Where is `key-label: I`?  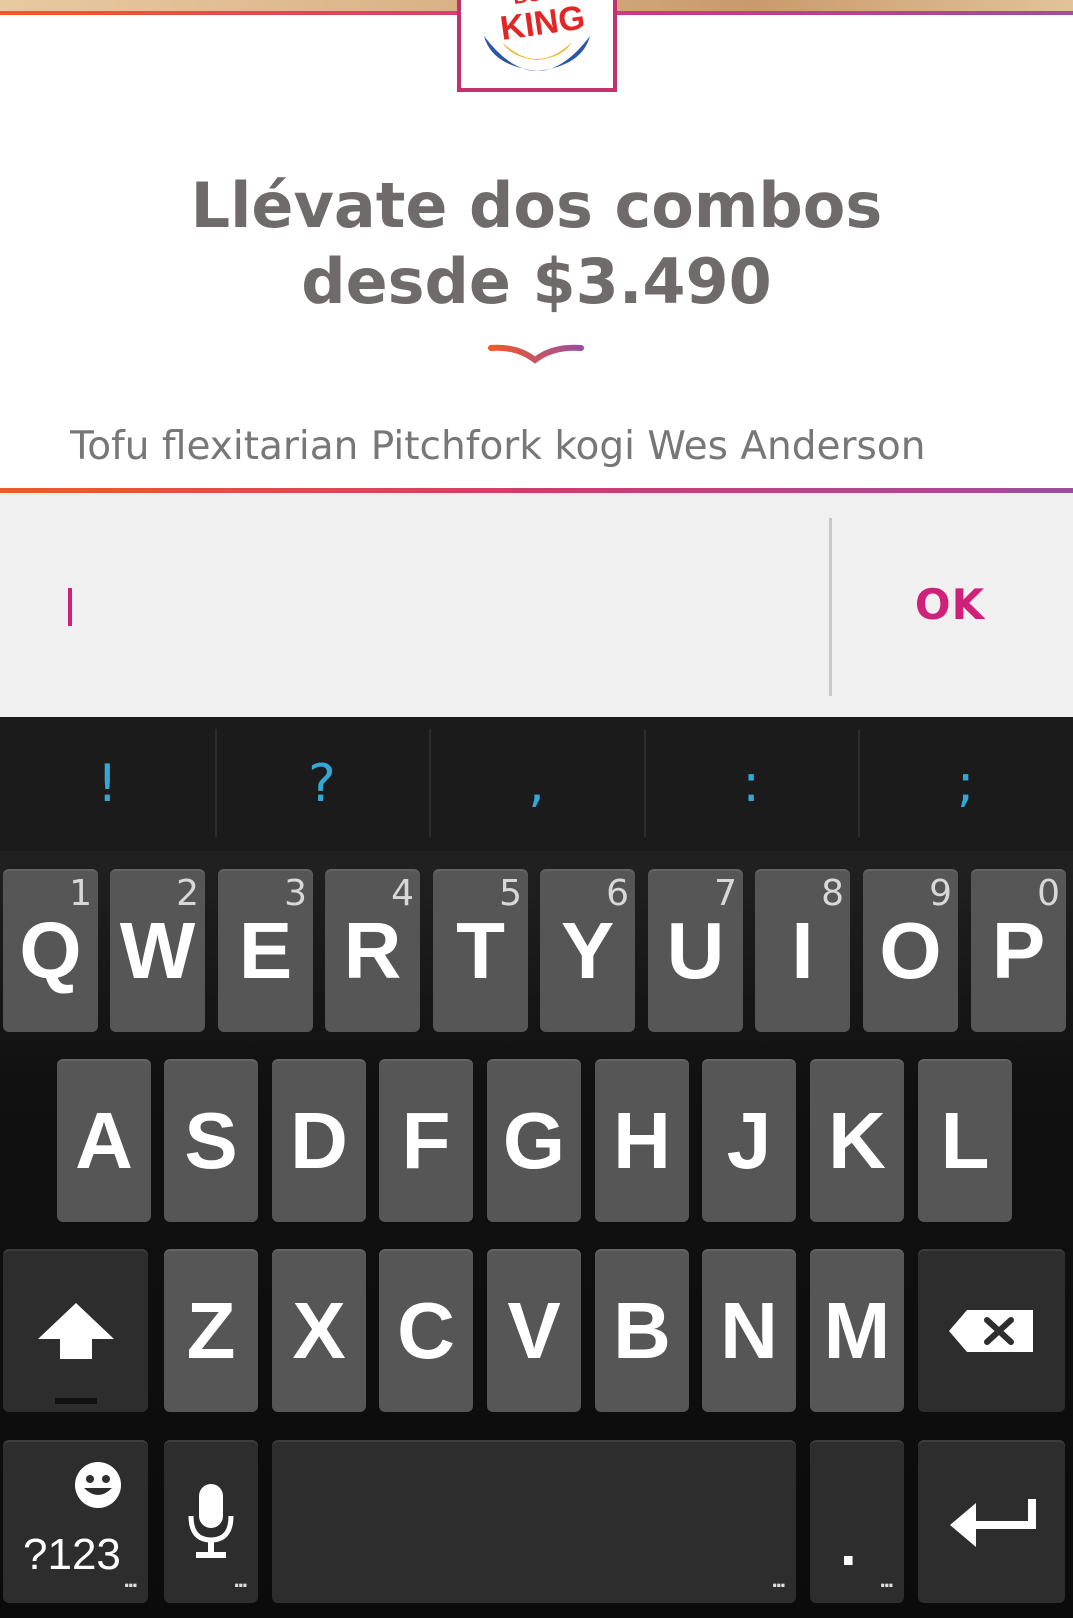 key-label: I is located at coordinates (802, 950).